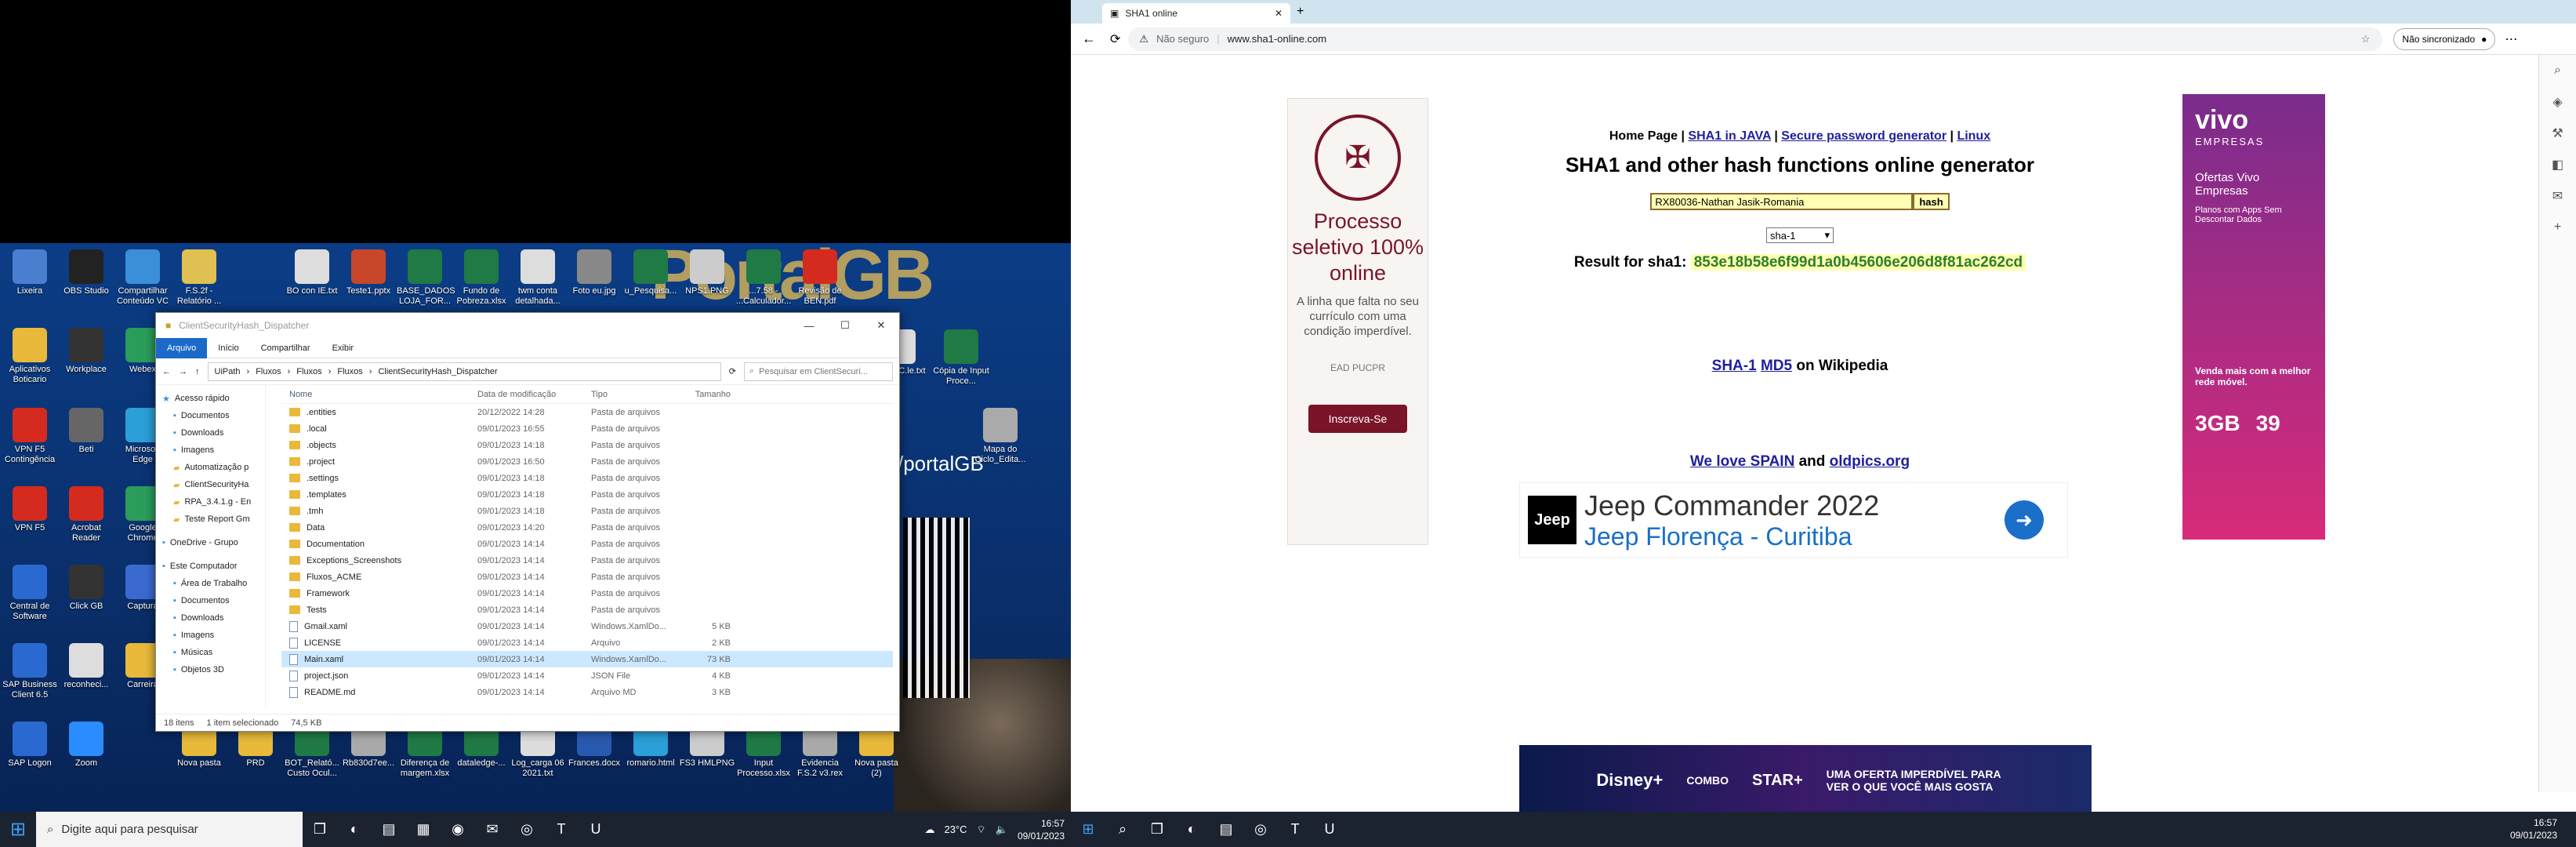 The width and height of the screenshot is (2576, 847). What do you see at coordinates (458, 829) in the screenshot?
I see `firefox-icon: ◉` at bounding box center [458, 829].